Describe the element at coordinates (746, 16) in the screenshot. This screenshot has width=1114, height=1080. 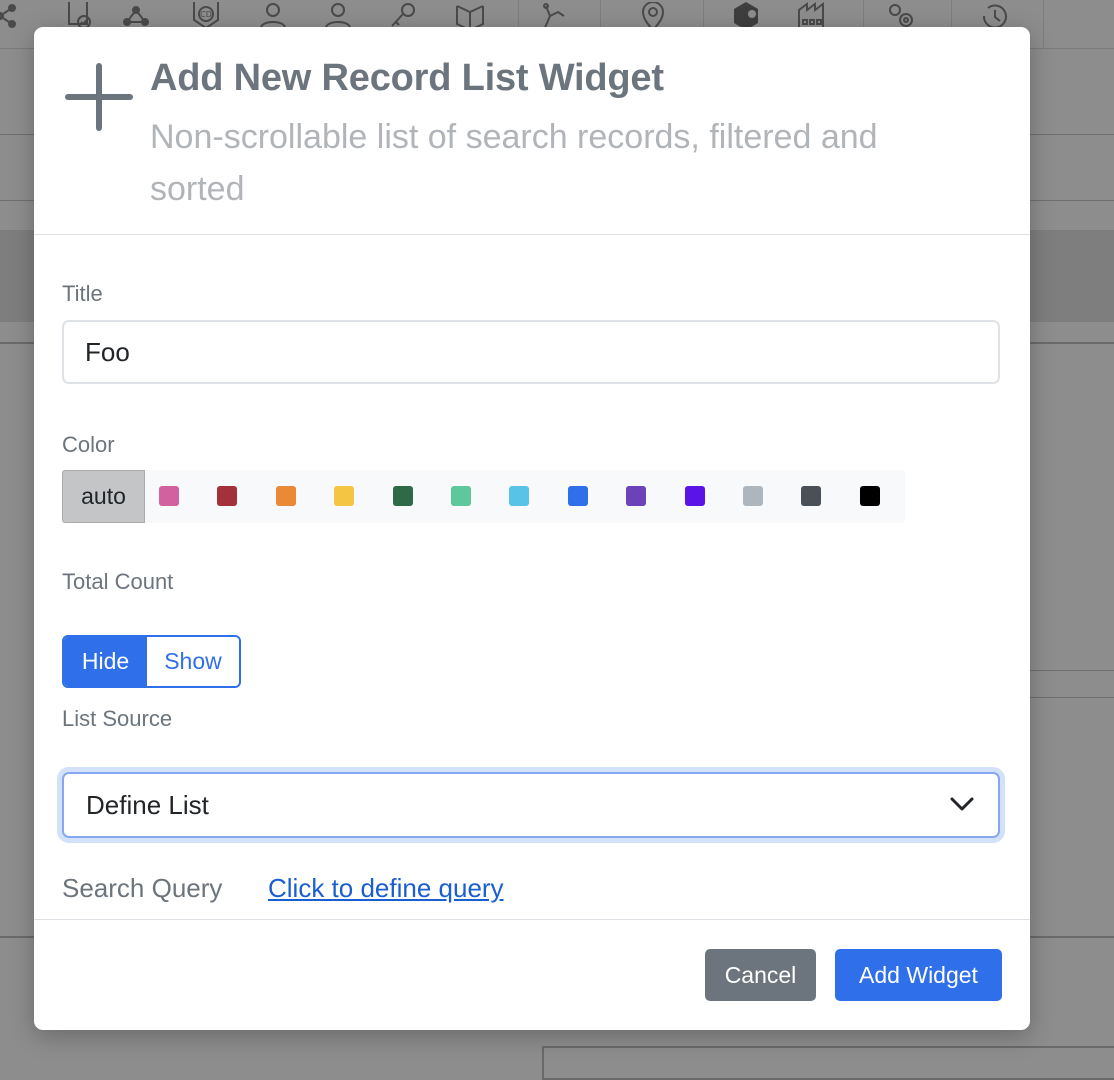
I see `hexagon-icon` at that location.